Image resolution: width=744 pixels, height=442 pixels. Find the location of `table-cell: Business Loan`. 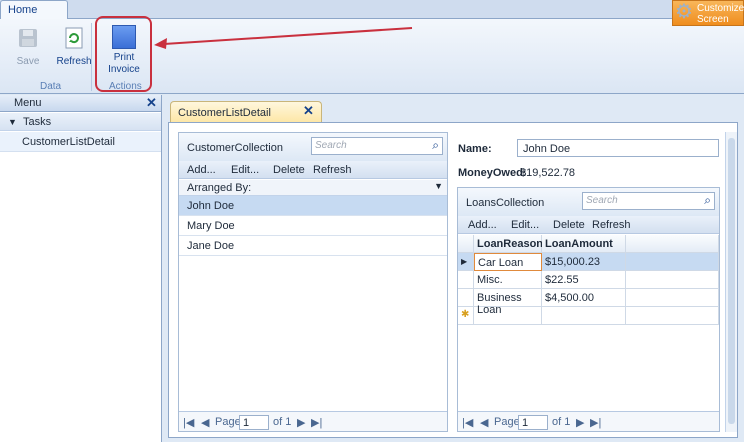

table-cell: Business Loan is located at coordinates (508, 302).